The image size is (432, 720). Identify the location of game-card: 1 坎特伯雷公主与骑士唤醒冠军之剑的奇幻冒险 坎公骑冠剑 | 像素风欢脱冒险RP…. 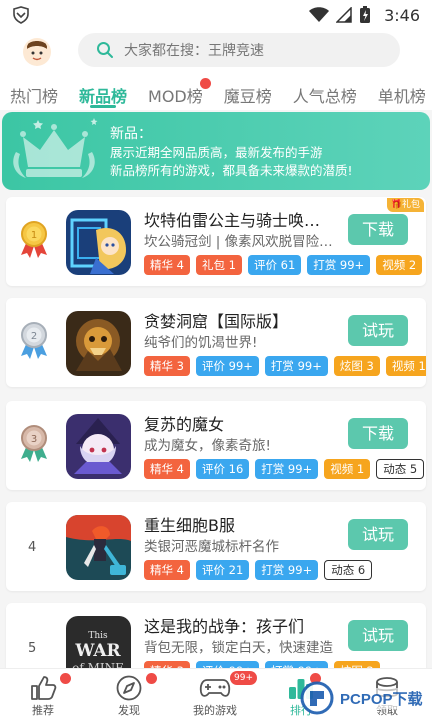
(216, 241).